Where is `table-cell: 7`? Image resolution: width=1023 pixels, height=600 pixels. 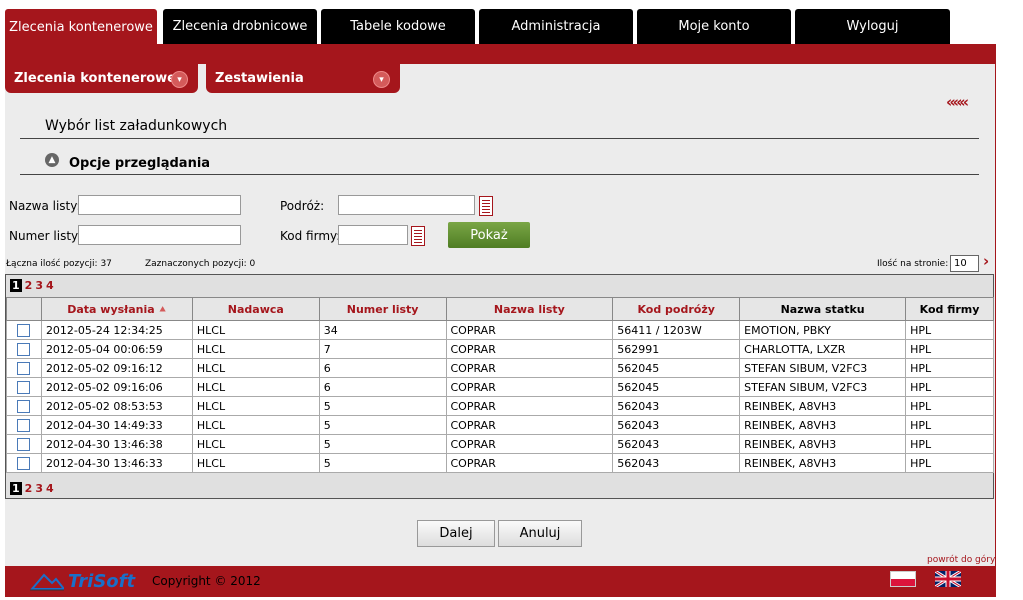 table-cell: 7 is located at coordinates (382, 349).